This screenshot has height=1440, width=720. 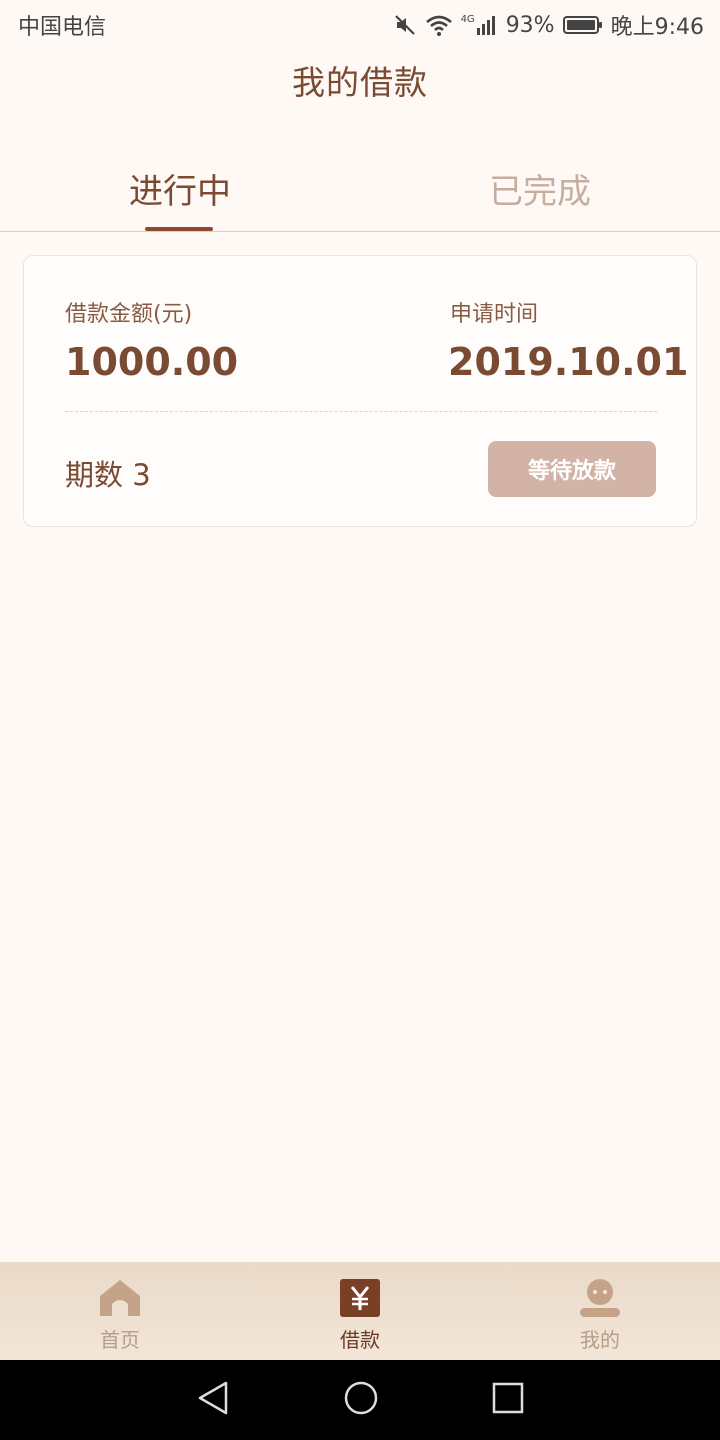 I want to click on battery-percent: 93%, so click(x=530, y=25).